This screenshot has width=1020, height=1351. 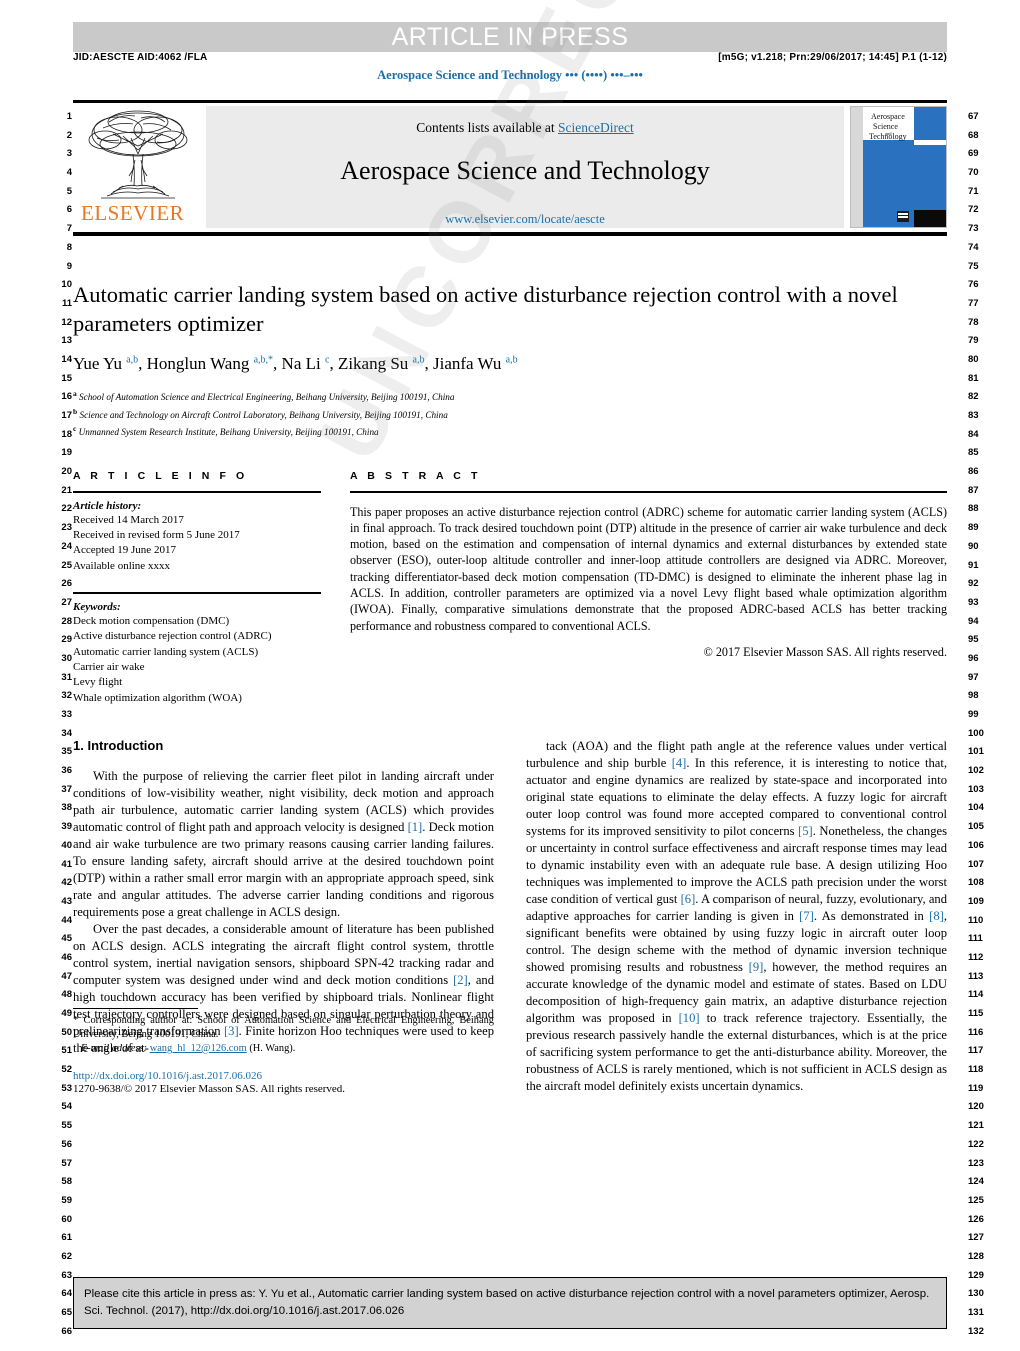 What do you see at coordinates (66, 733) in the screenshot?
I see `line-number: 34` at bounding box center [66, 733].